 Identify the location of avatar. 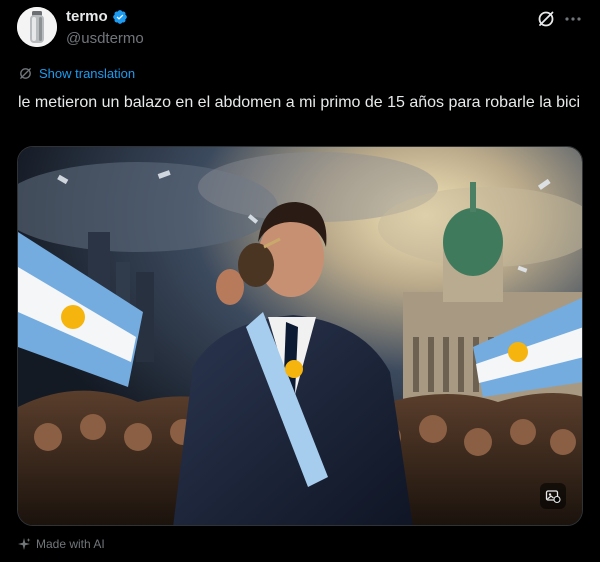
(37, 27).